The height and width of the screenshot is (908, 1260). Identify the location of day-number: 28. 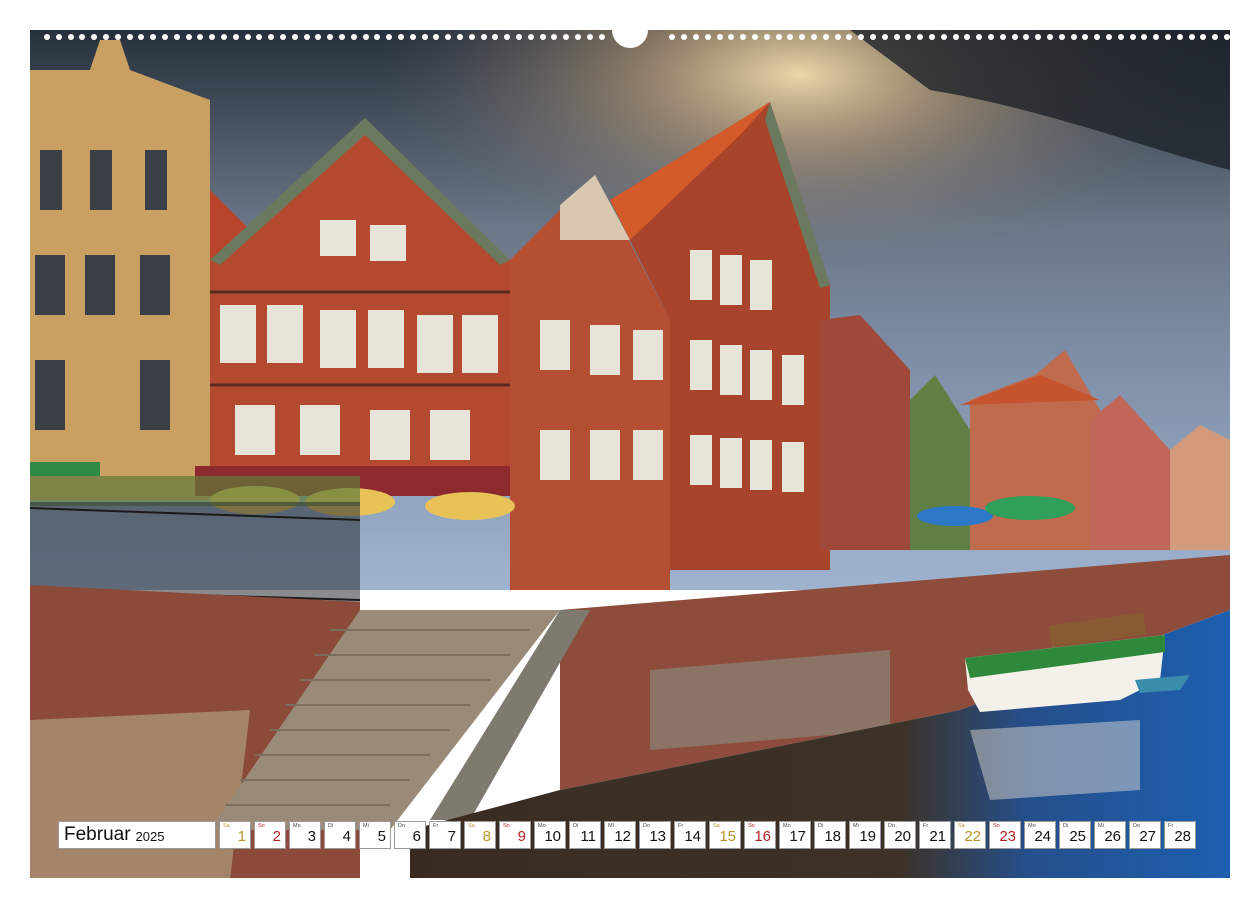
(1182, 836).